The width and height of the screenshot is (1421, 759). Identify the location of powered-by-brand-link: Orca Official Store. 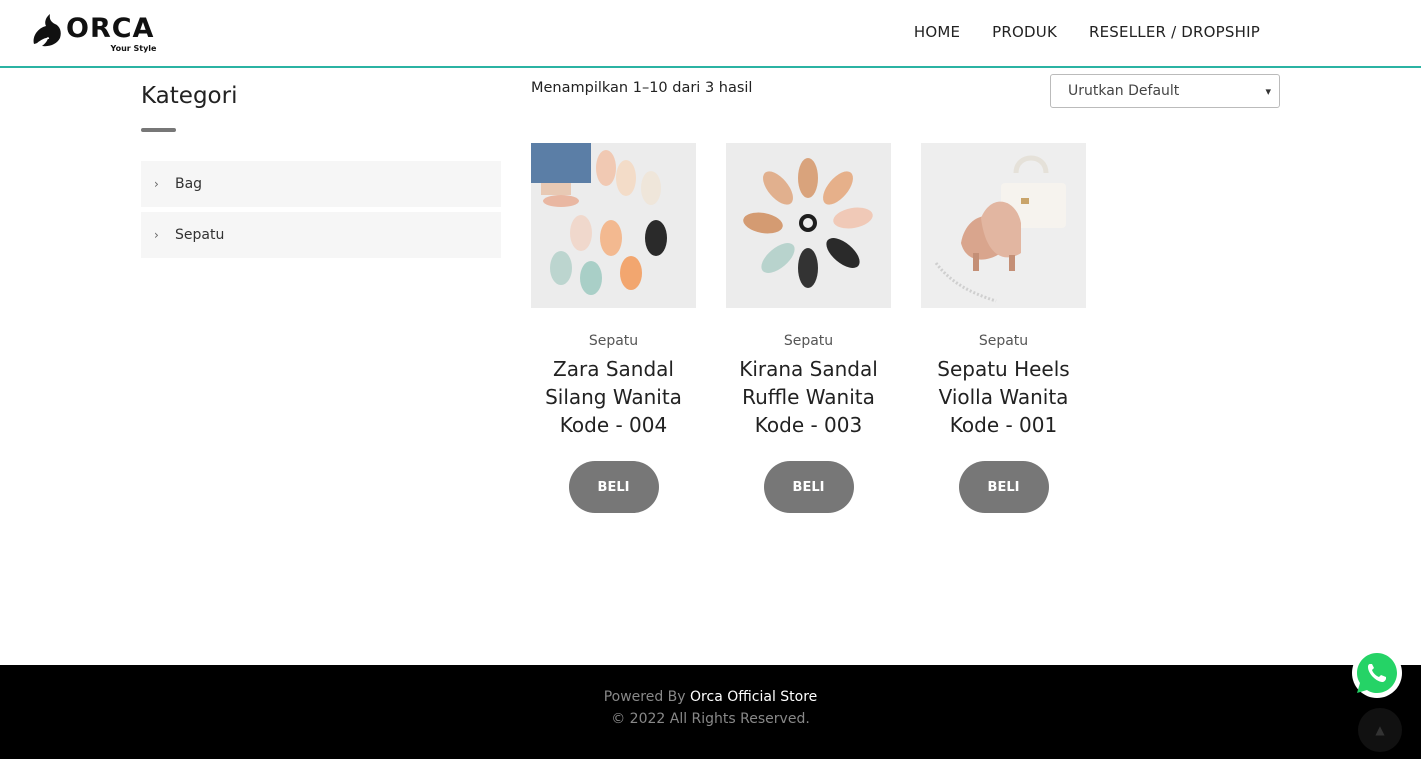
(753, 697).